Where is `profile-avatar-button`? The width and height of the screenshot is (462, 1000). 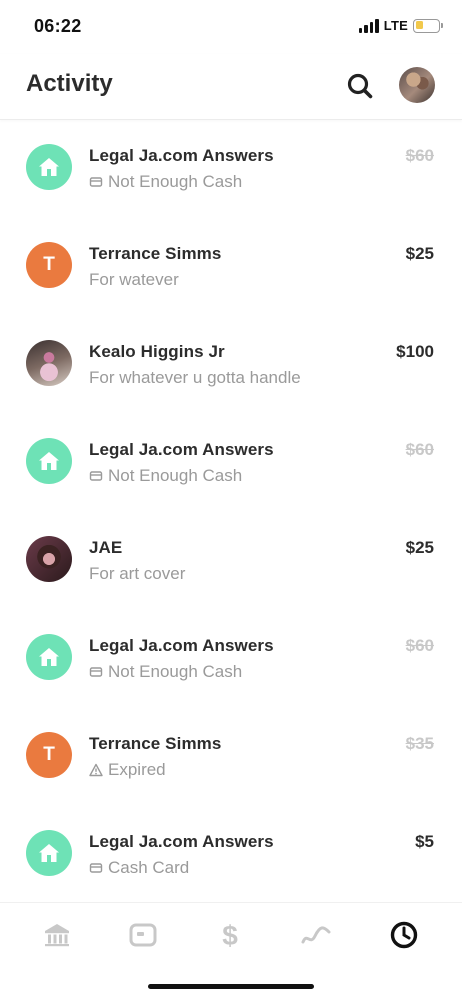 profile-avatar-button is located at coordinates (417, 85).